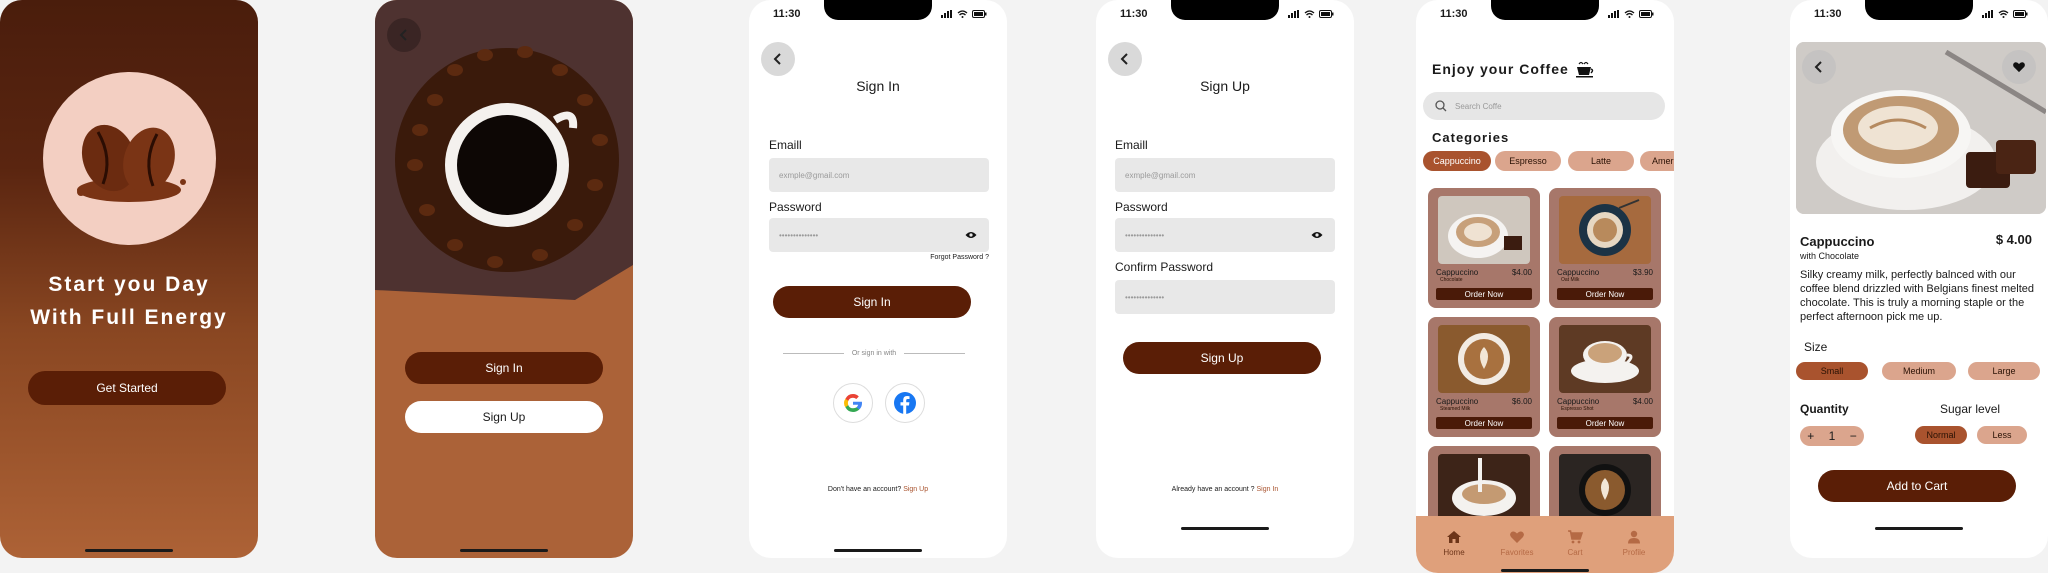 The image size is (2048, 573). What do you see at coordinates (1642, 272) in the screenshot?
I see `product-price: $3.90` at bounding box center [1642, 272].